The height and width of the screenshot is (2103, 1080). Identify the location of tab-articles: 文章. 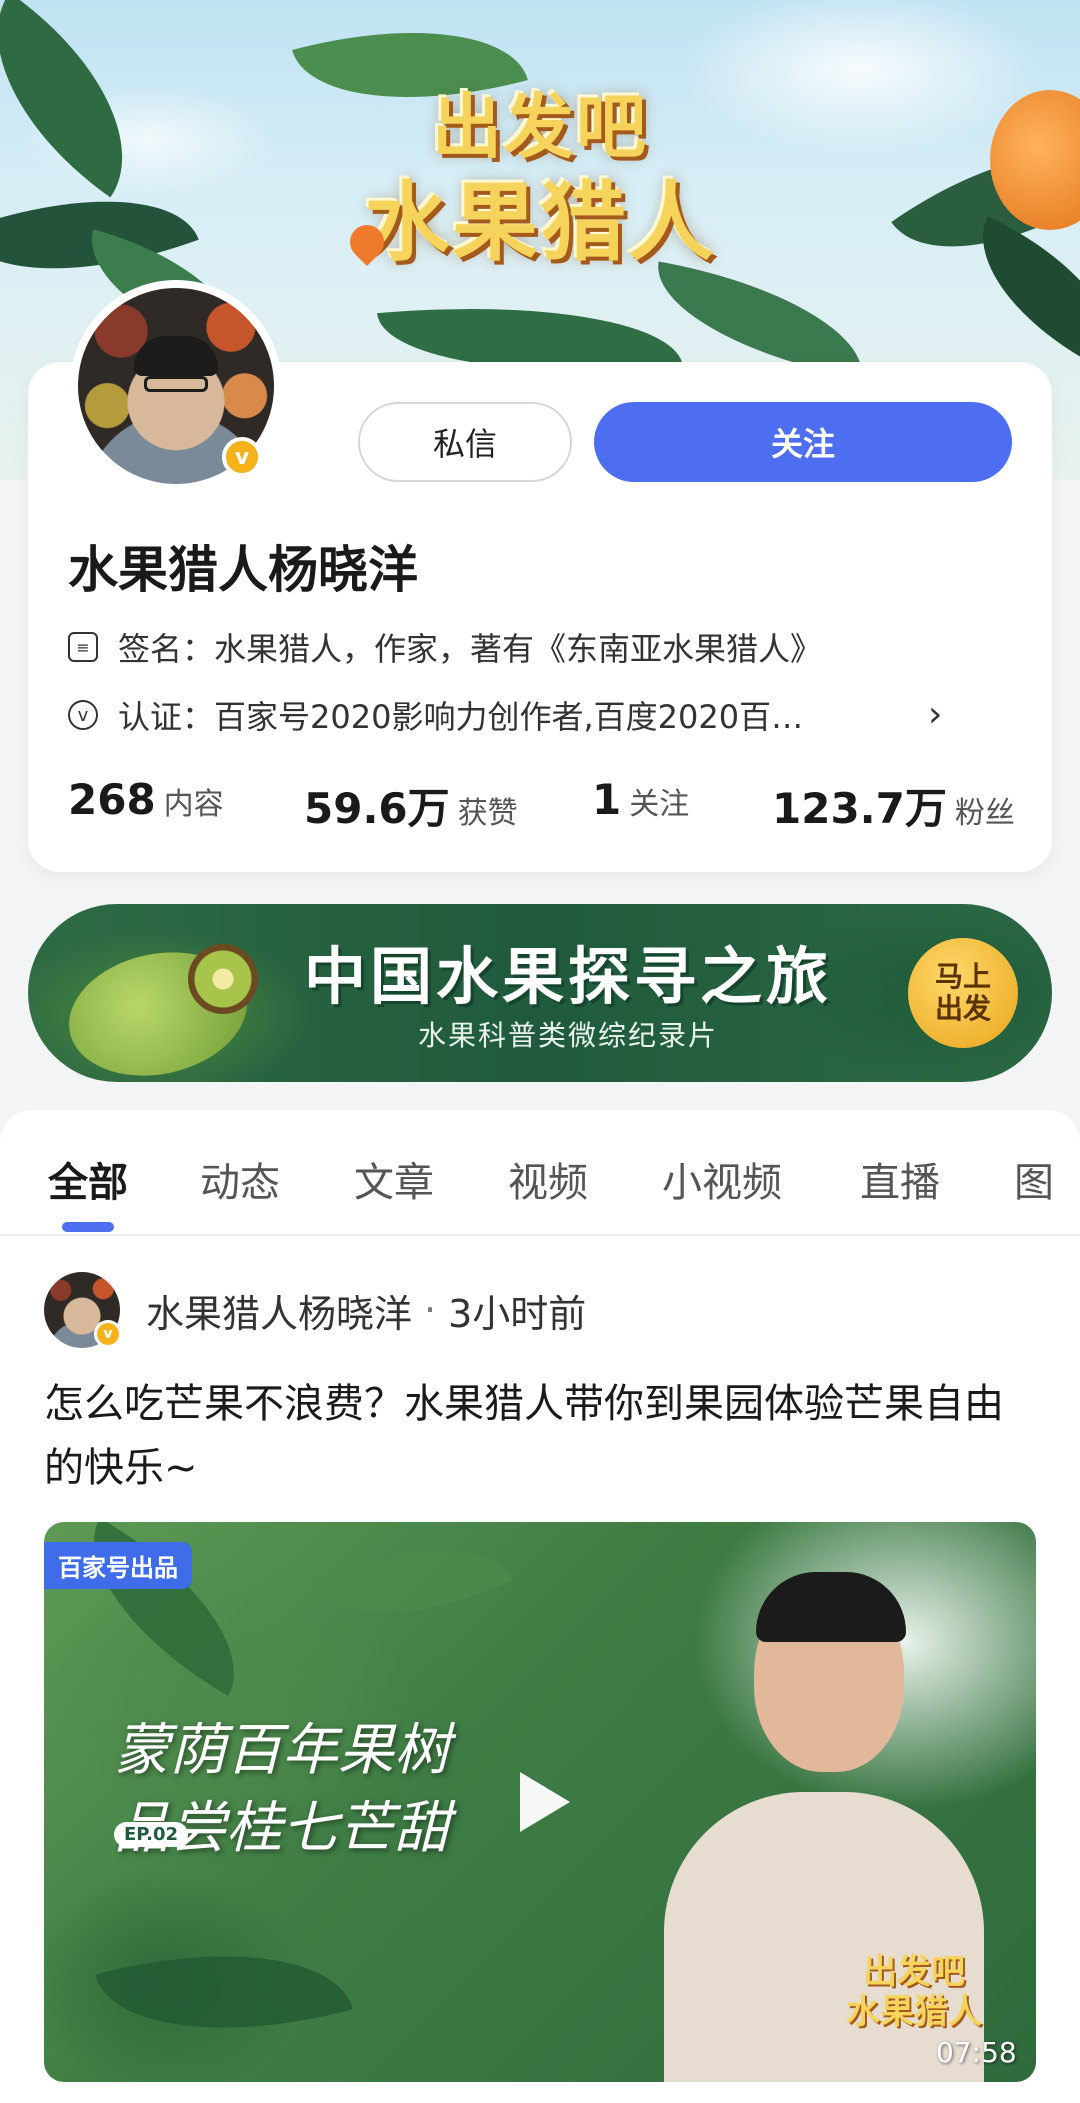
(394, 1179).